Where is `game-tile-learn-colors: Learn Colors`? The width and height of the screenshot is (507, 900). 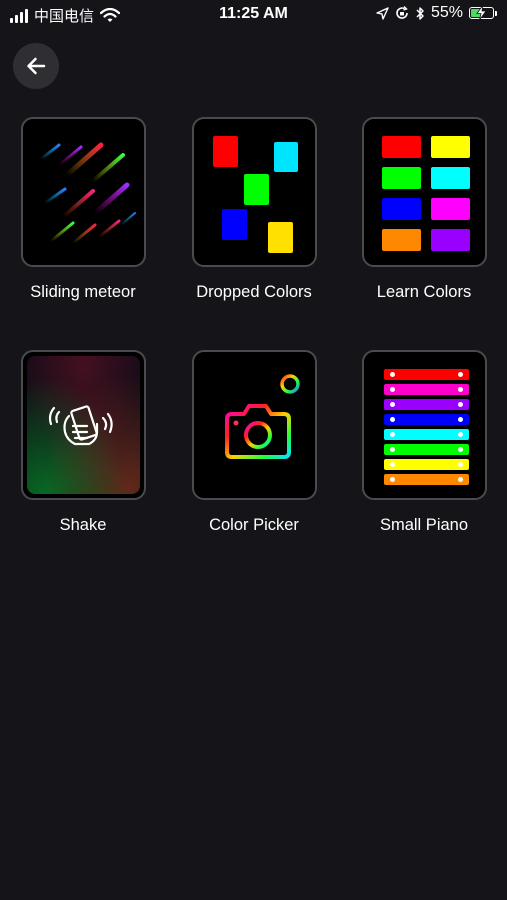 game-tile-learn-colors: Learn Colors is located at coordinates (424, 209).